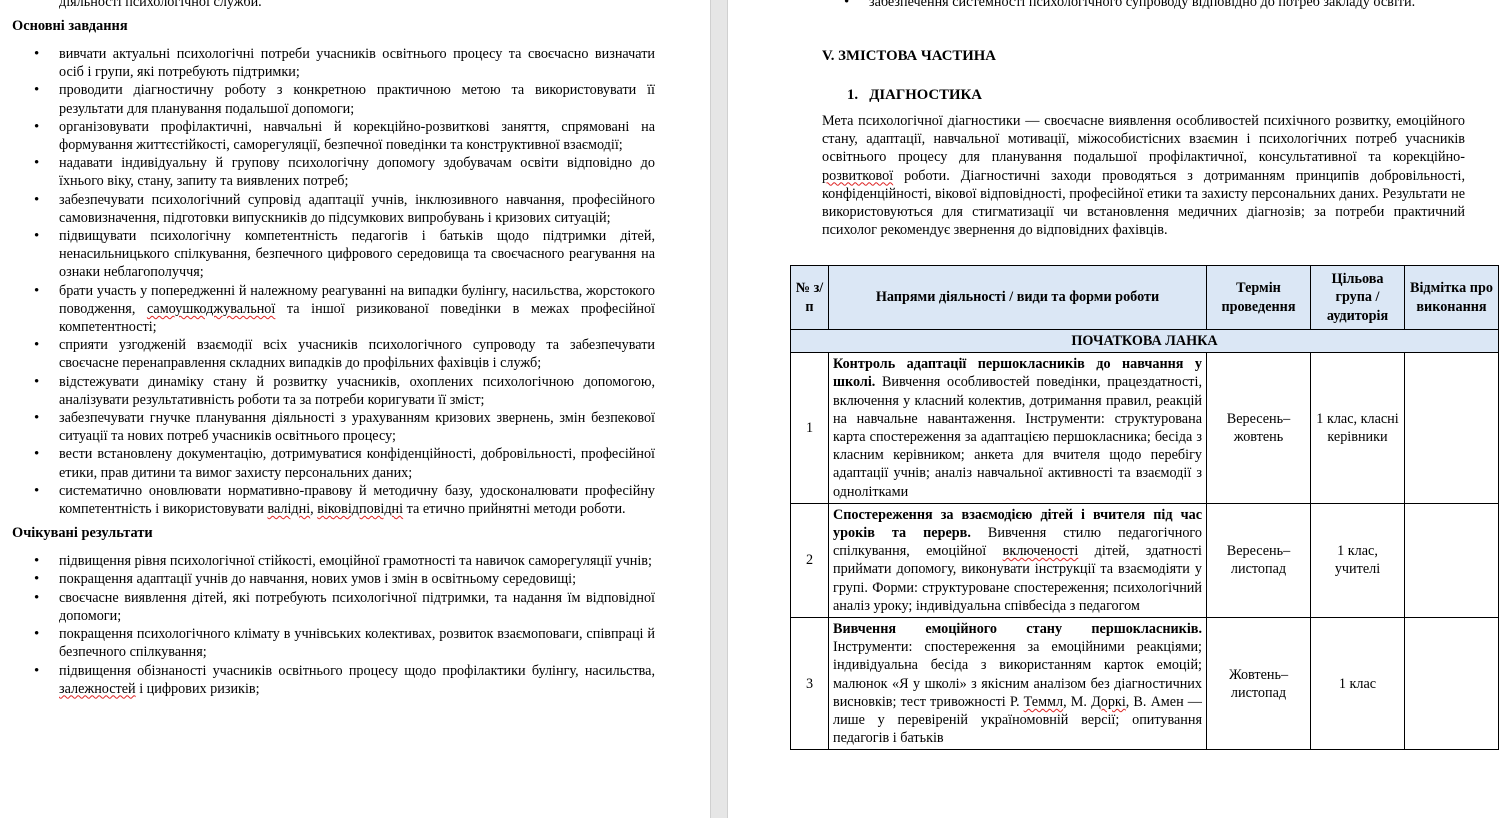 This screenshot has width=1510, height=818. What do you see at coordinates (925, 95) in the screenshot?
I see `subsection-label: ДІАГНОСТИКА` at bounding box center [925, 95].